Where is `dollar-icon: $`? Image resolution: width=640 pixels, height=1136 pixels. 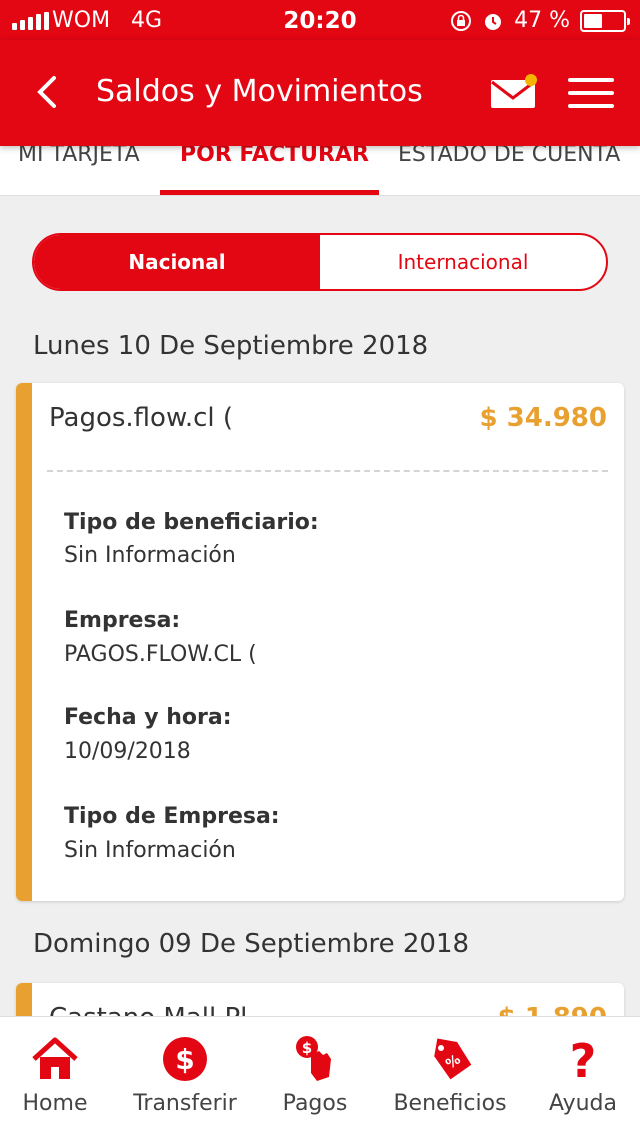 dollar-icon: $ is located at coordinates (185, 1059).